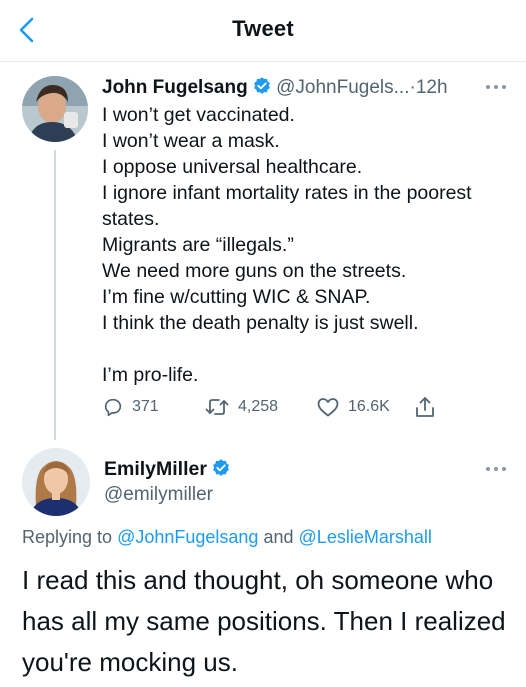  I want to click on tweet-line: We need more guns on the streets., so click(254, 271).